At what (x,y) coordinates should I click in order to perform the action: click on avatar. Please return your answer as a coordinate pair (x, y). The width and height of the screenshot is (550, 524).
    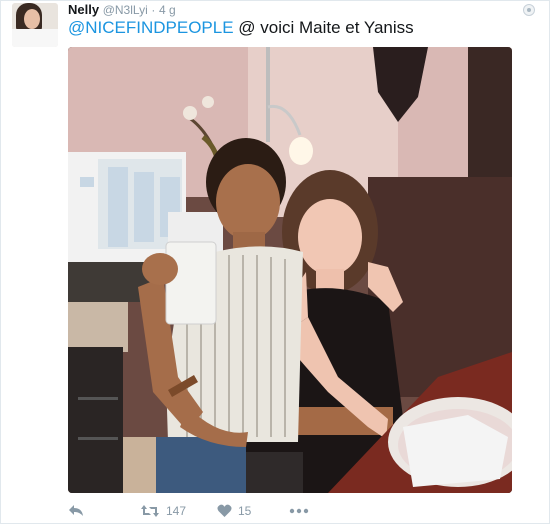
    Looking at the image, I should click on (35, 25).